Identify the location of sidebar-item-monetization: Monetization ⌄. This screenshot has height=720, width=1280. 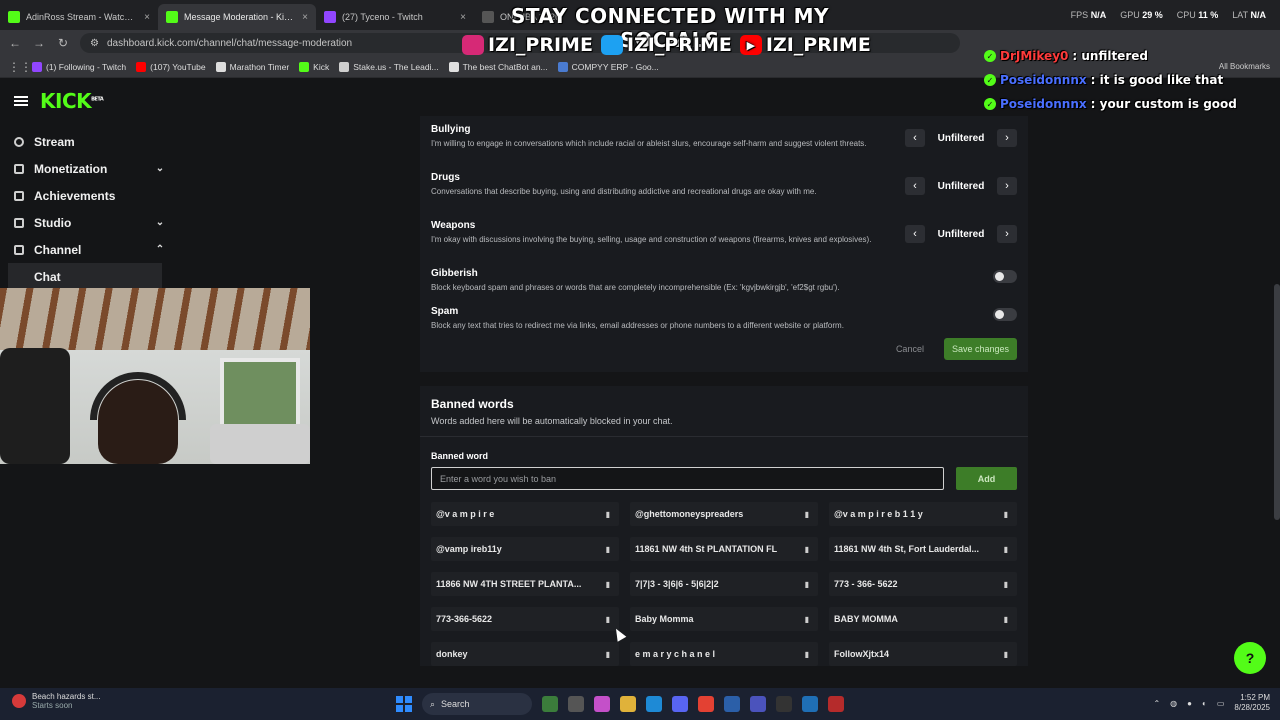
(85, 168).